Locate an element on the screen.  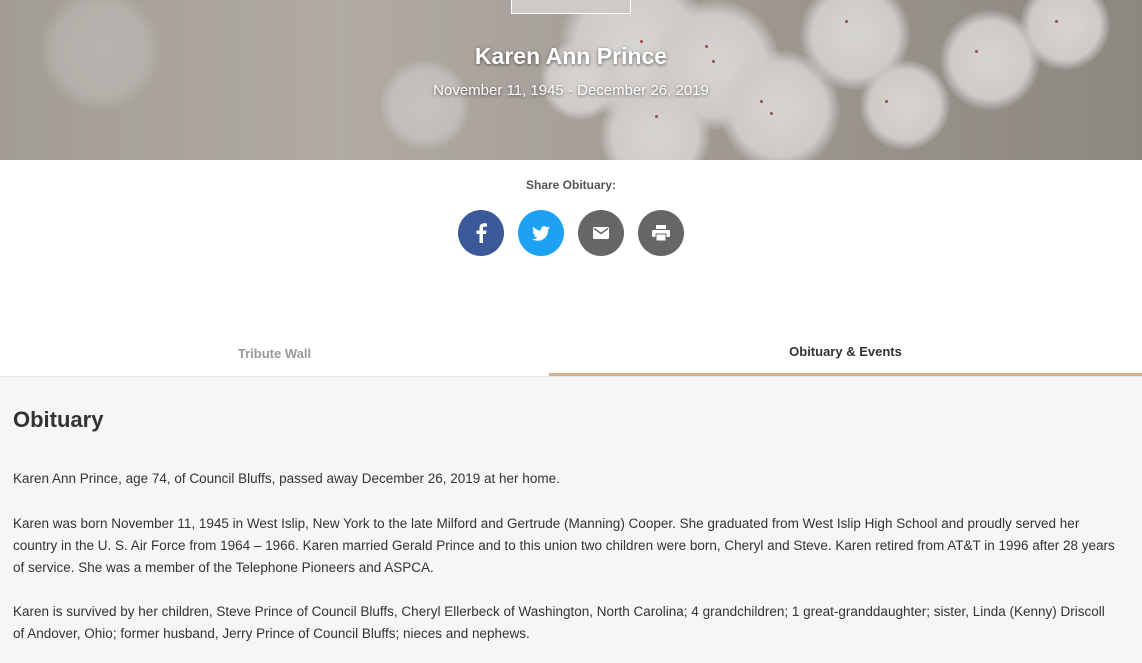
deceased-name: Karen Ann Prince is located at coordinates (571, 56).